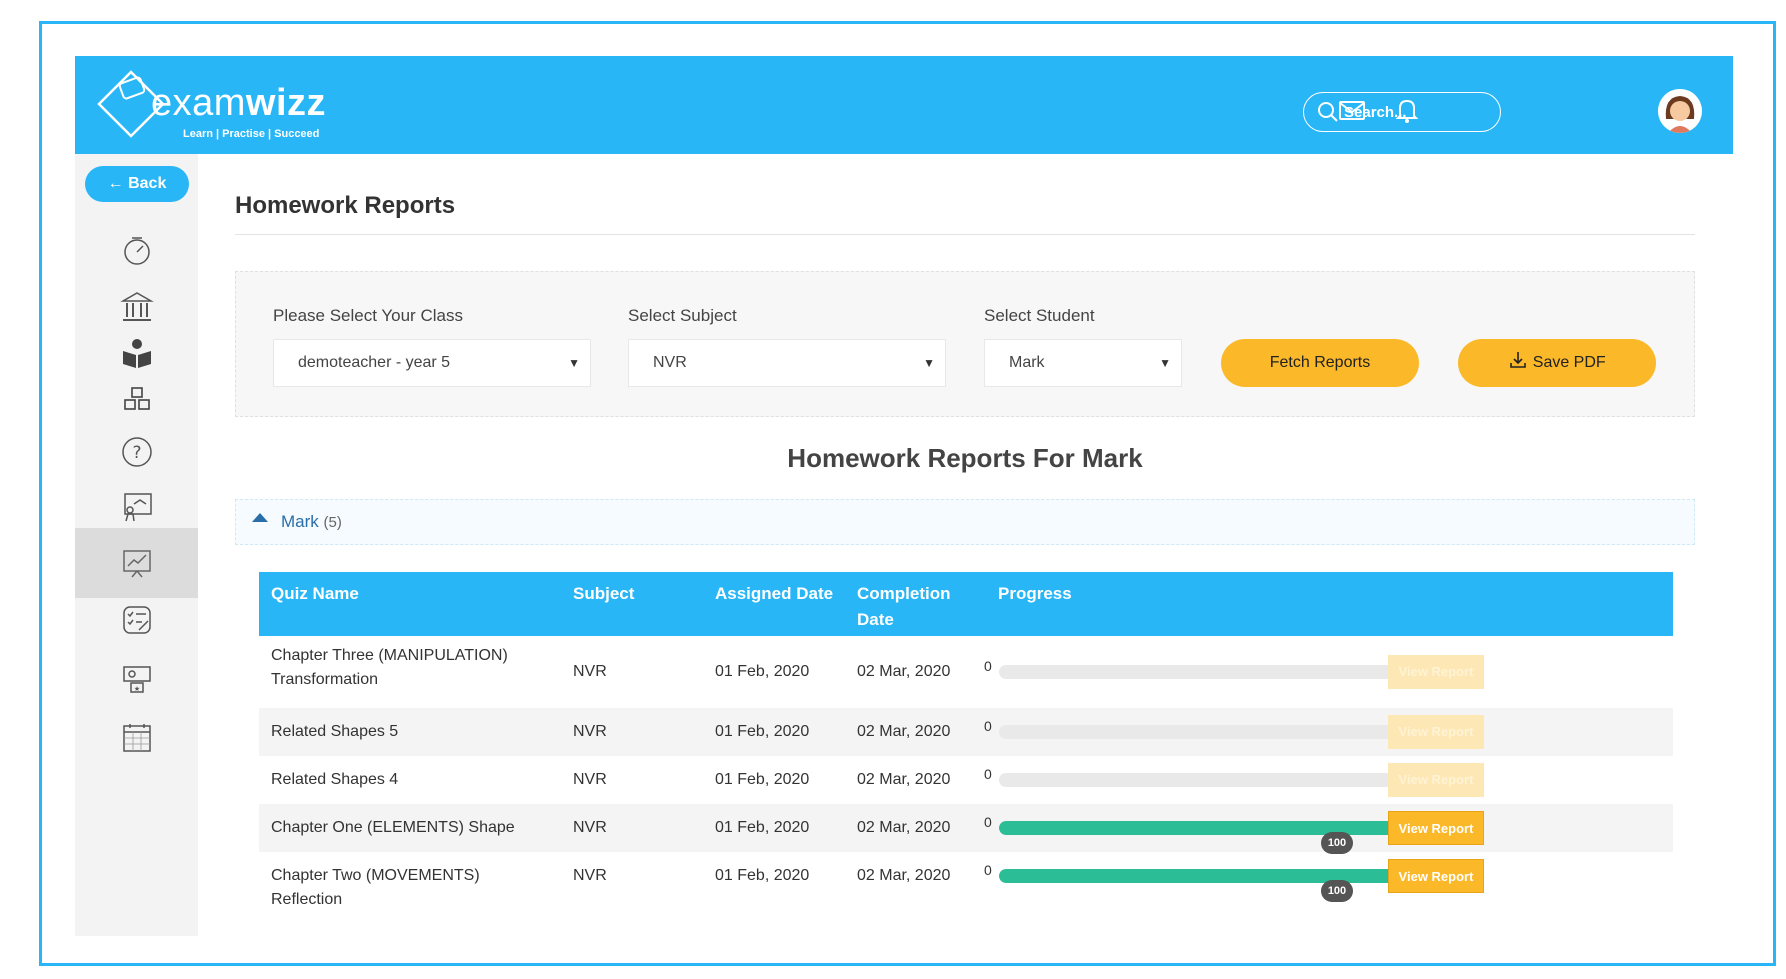 The image size is (1786, 979). I want to click on quiz-name-cell: Chapter One (ELEMENTS) Shape, so click(393, 827).